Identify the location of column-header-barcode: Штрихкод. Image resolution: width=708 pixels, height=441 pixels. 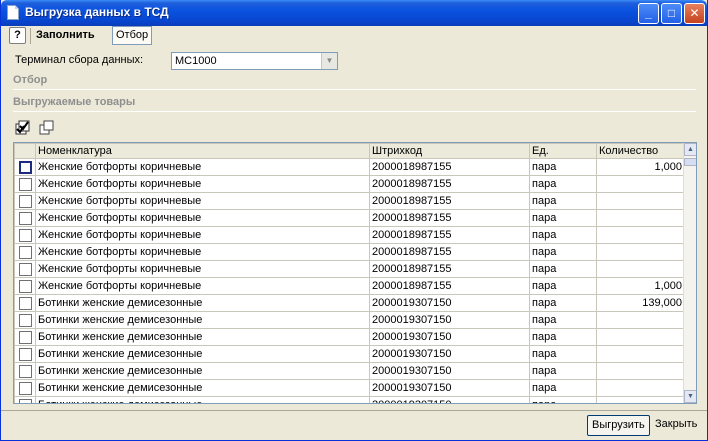
(449, 151).